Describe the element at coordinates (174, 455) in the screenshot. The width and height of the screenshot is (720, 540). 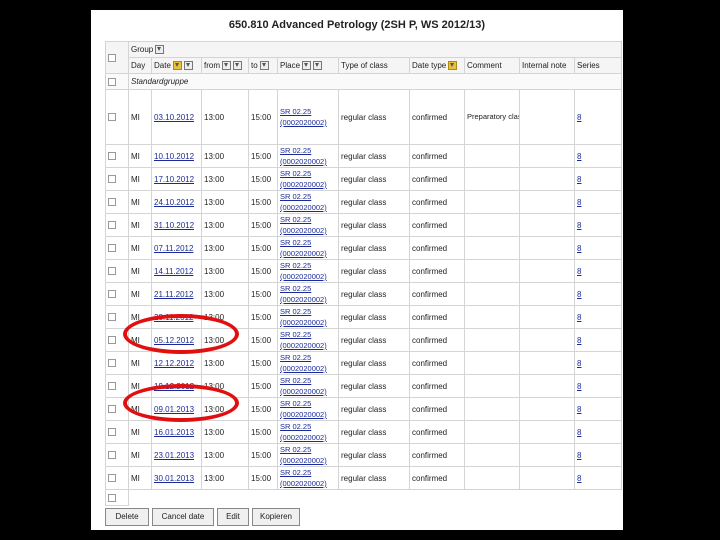
I see `date-link: 23.01.2013` at that location.